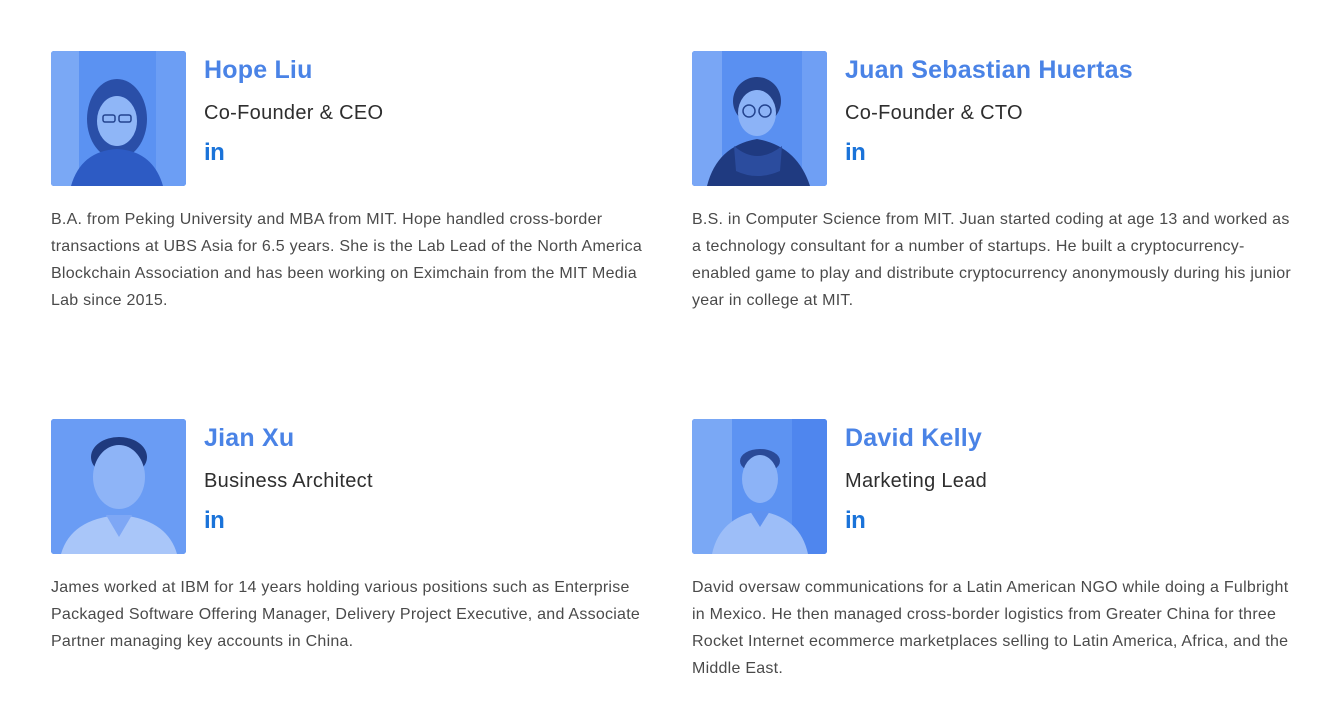  I want to click on team-card-header: Jian Xu Business Architect in, so click(351, 486).